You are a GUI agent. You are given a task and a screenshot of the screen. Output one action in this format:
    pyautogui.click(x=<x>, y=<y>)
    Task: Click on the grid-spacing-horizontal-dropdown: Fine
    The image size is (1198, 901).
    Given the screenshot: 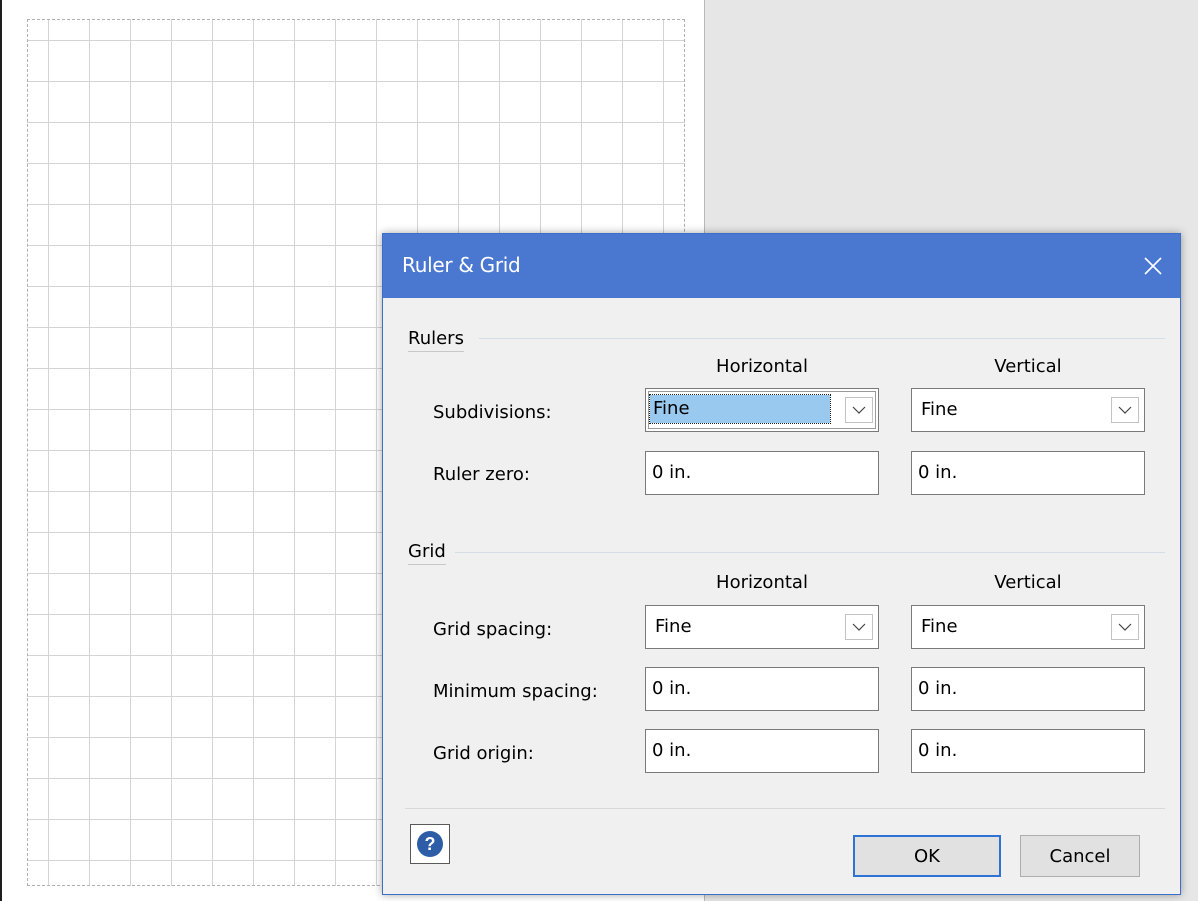 What is the action you would take?
    pyautogui.click(x=762, y=627)
    